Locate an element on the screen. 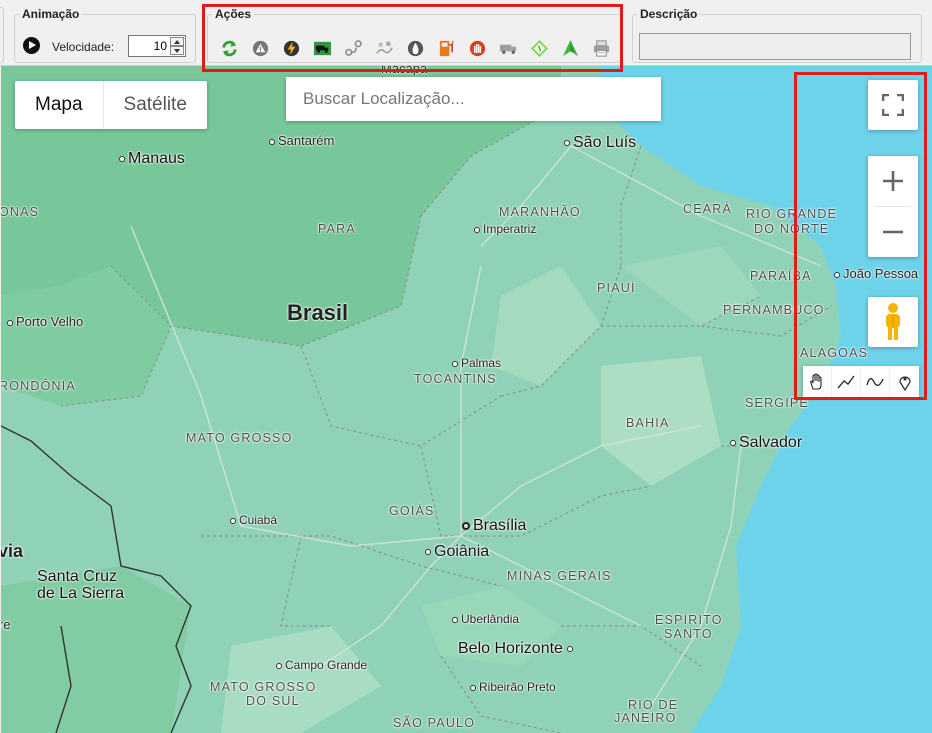 The height and width of the screenshot is (733, 932). fuel-level-button is located at coordinates (415, 48).